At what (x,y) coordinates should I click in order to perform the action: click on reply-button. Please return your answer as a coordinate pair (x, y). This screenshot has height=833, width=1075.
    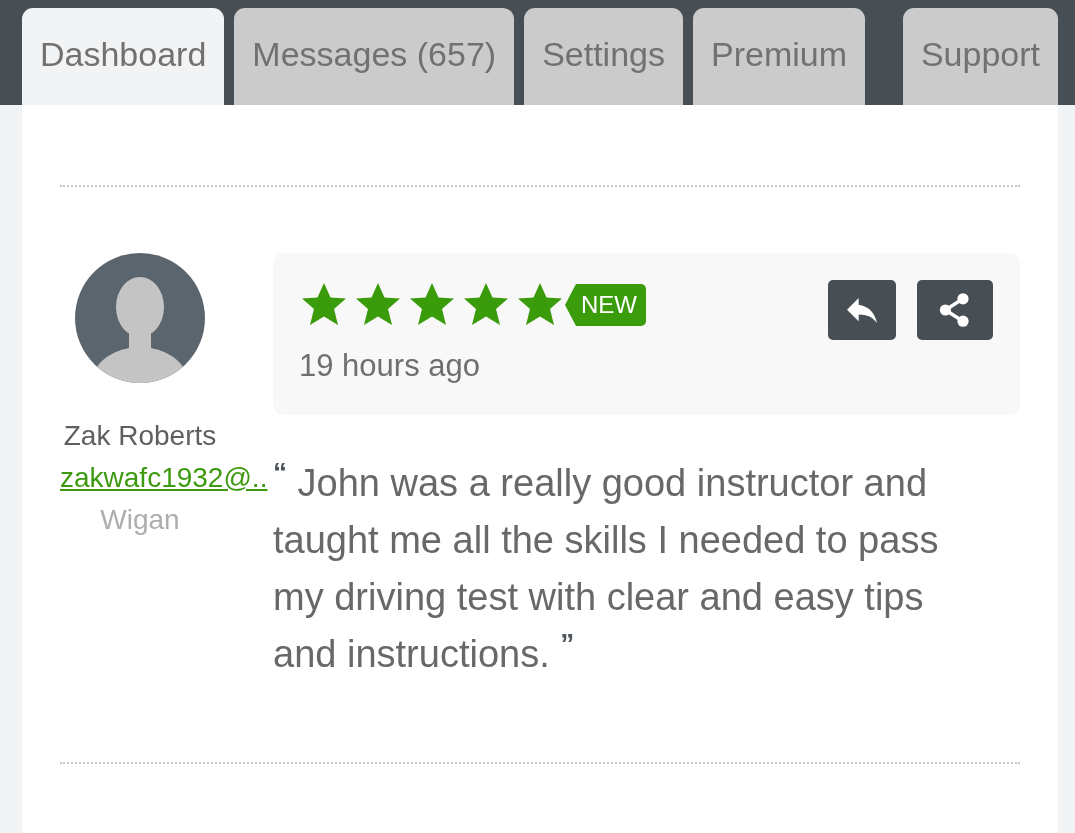
    Looking at the image, I should click on (862, 310).